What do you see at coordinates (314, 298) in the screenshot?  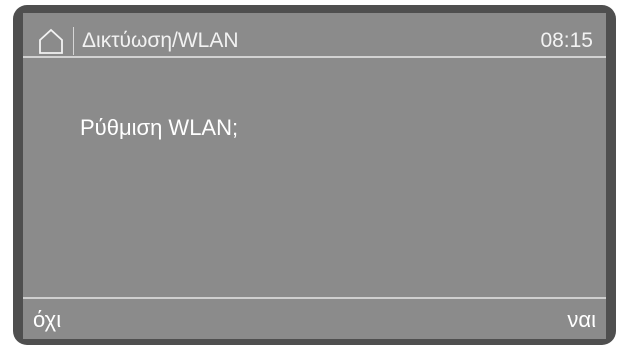 I see `footer-divider` at bounding box center [314, 298].